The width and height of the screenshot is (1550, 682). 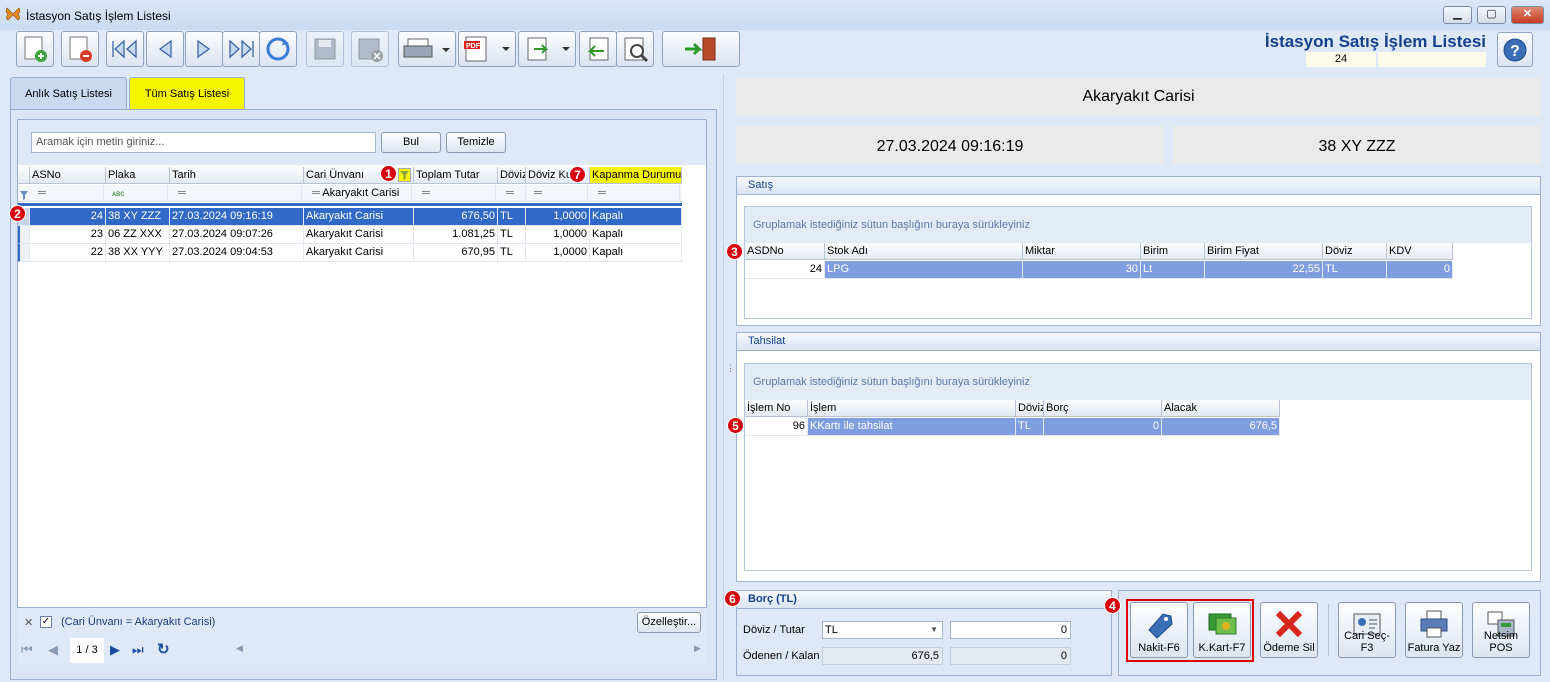 I want to click on cell-asno: 23, so click(x=68, y=235).